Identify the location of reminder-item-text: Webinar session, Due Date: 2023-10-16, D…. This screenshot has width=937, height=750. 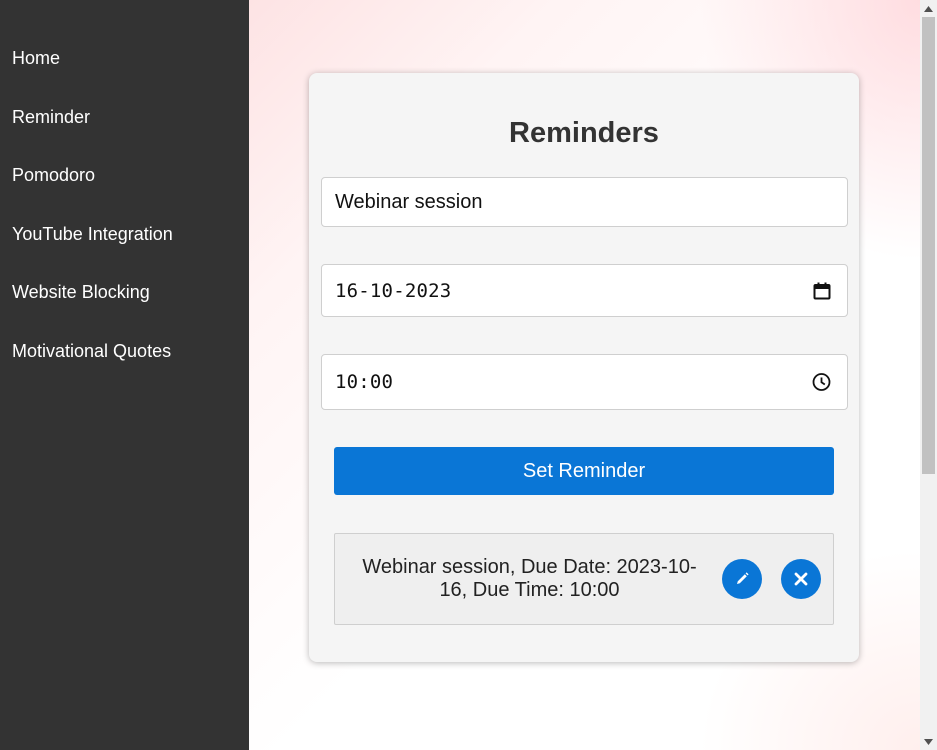
(529, 578).